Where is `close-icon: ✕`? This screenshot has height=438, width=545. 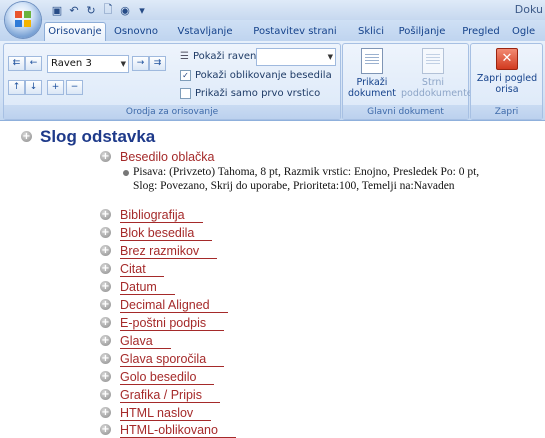
close-icon: ✕ is located at coordinates (507, 59).